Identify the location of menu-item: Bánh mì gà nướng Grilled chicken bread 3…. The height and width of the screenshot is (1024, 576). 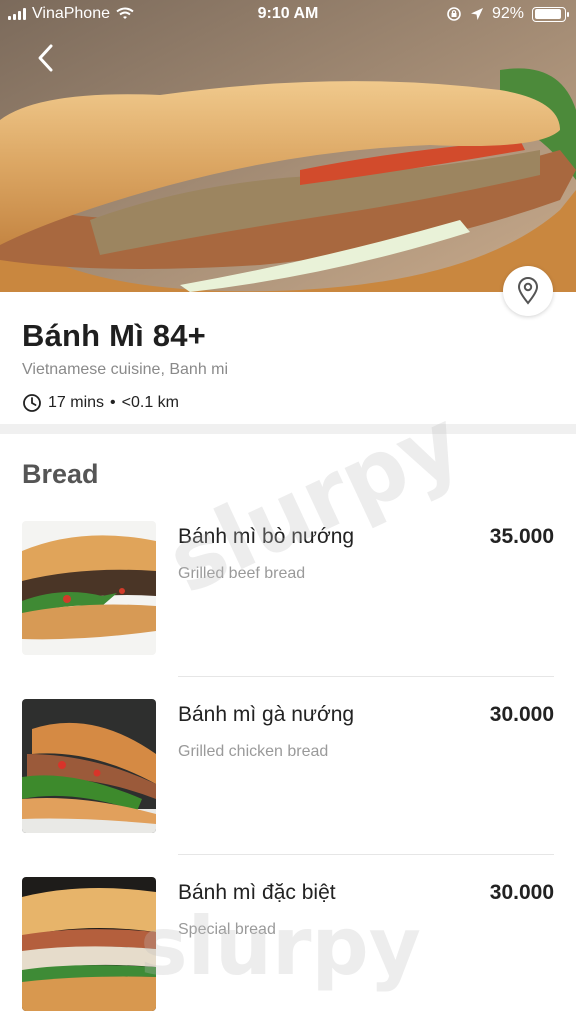
(288, 766).